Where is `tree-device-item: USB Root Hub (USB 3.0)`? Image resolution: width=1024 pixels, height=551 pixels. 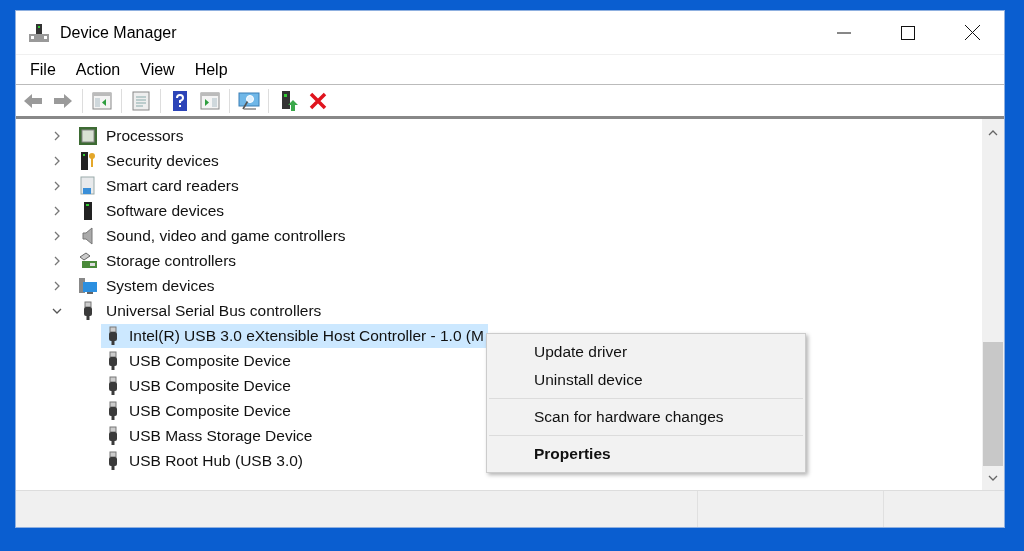
tree-device-item: USB Root Hub (USB 3.0) is located at coordinates (204, 460).